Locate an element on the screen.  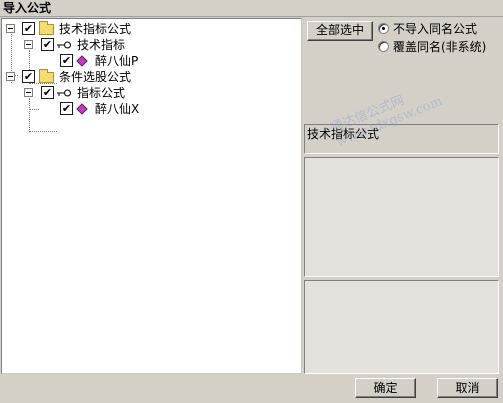
ok-button: 确定 is located at coordinates (385, 388).